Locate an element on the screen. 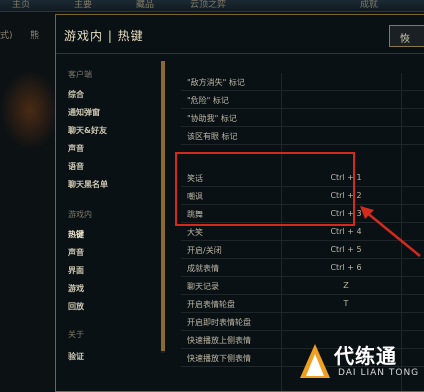 This screenshot has height=392, width=424. hotkey-label: 快速播放上侧表情 is located at coordinates (219, 340).